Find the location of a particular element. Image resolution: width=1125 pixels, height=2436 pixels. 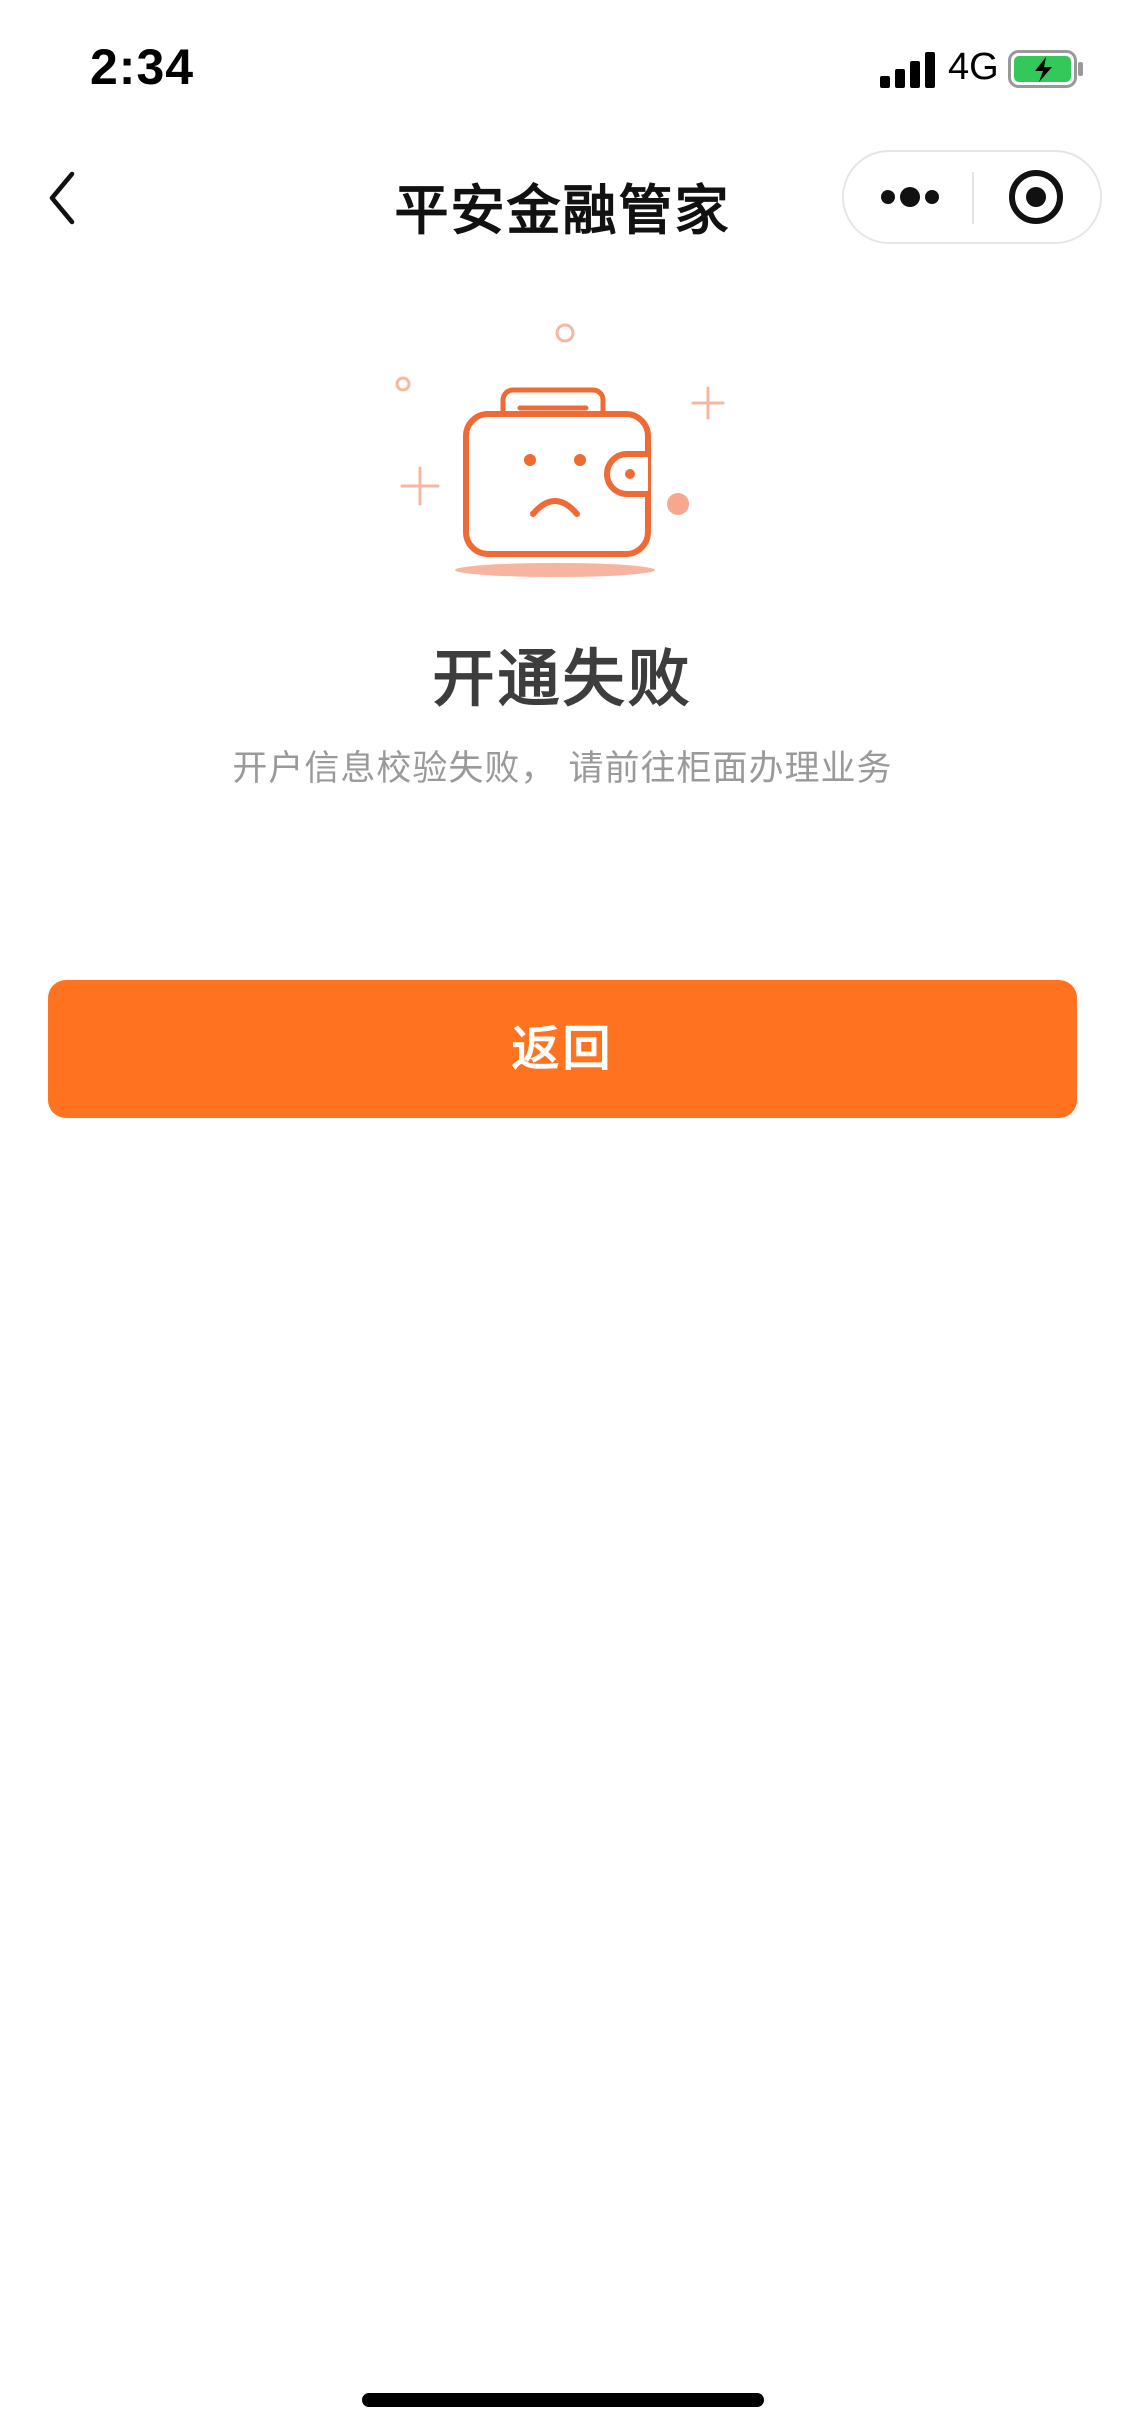

close-target-icon is located at coordinates (1036, 197).